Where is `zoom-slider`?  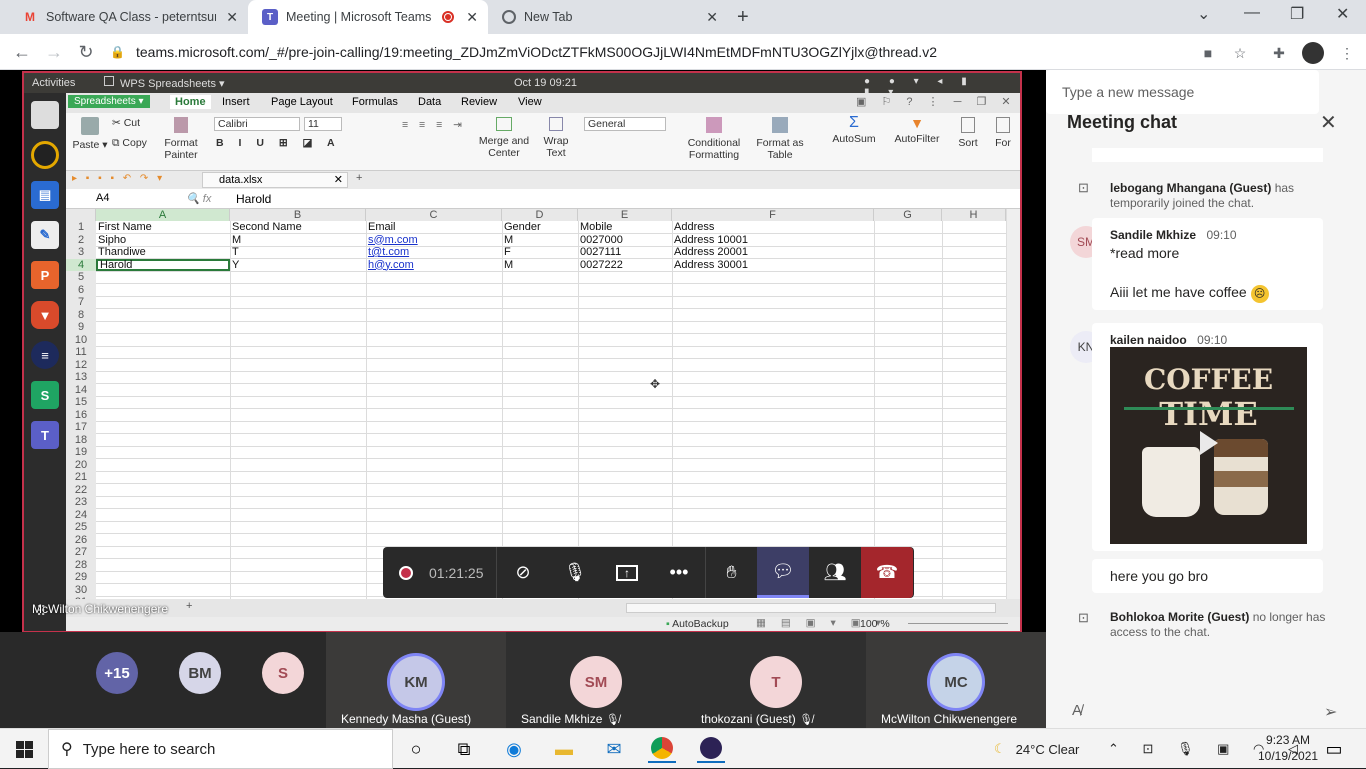 zoom-slider is located at coordinates (958, 623).